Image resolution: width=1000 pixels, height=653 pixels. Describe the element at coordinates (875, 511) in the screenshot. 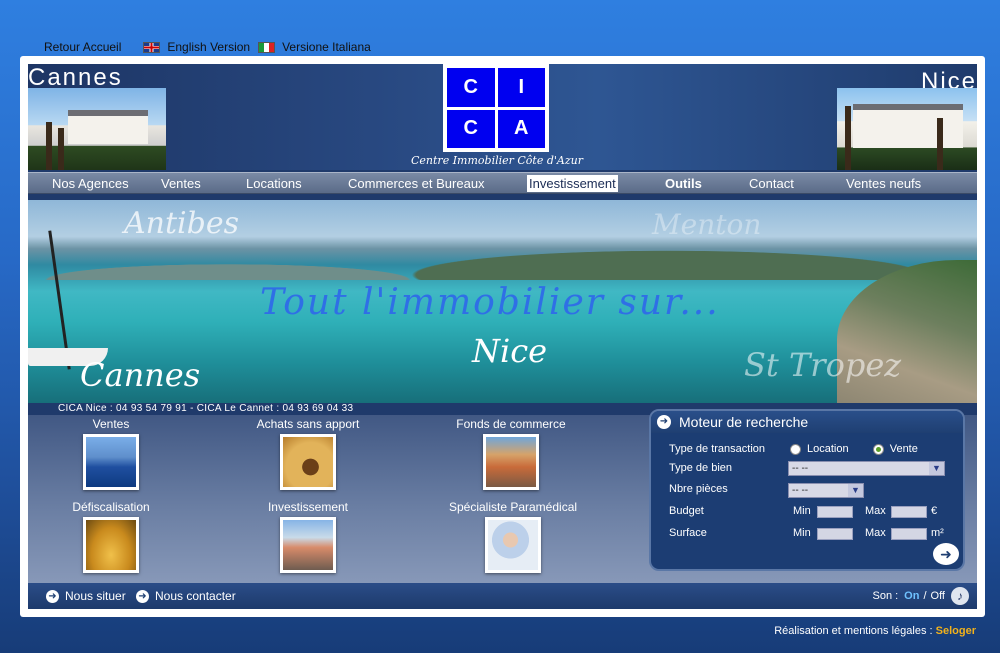

I see `budget-max-label: Max` at that location.